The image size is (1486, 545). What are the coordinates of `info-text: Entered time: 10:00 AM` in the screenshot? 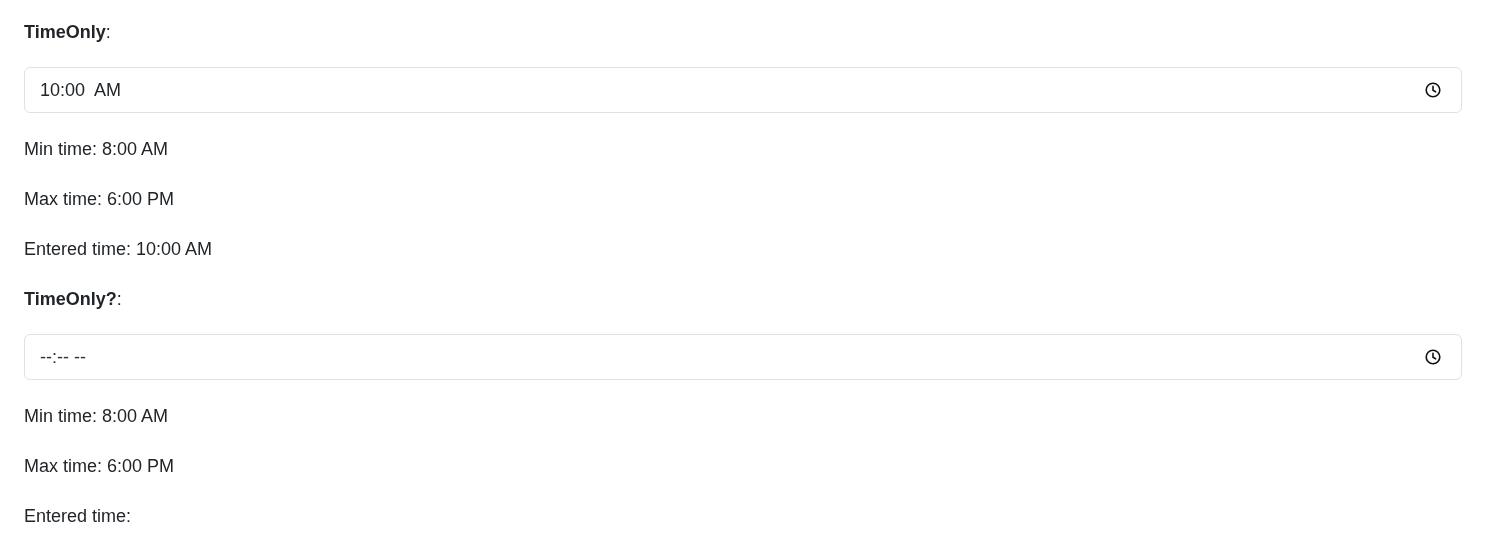 It's located at (118, 249).